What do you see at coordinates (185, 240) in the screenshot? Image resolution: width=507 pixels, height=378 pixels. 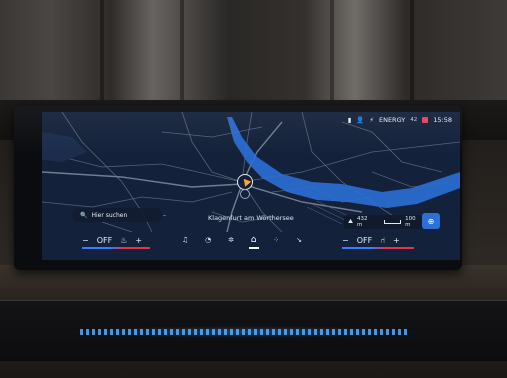 I see `music-icon: ♫` at bounding box center [185, 240].